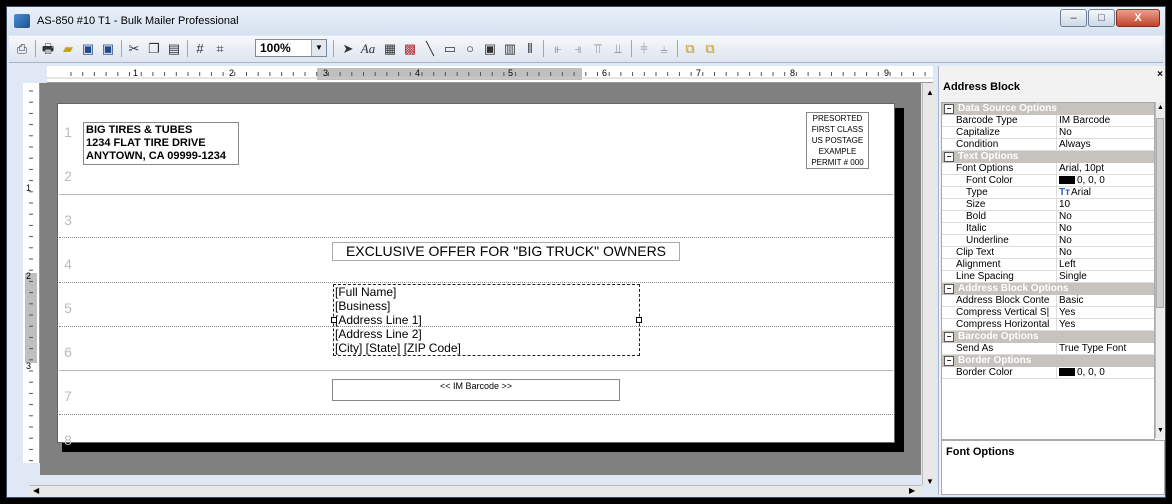 The image size is (1172, 504). I want to click on vertical-scrollbar: ▲ ▼, so click(929, 284).